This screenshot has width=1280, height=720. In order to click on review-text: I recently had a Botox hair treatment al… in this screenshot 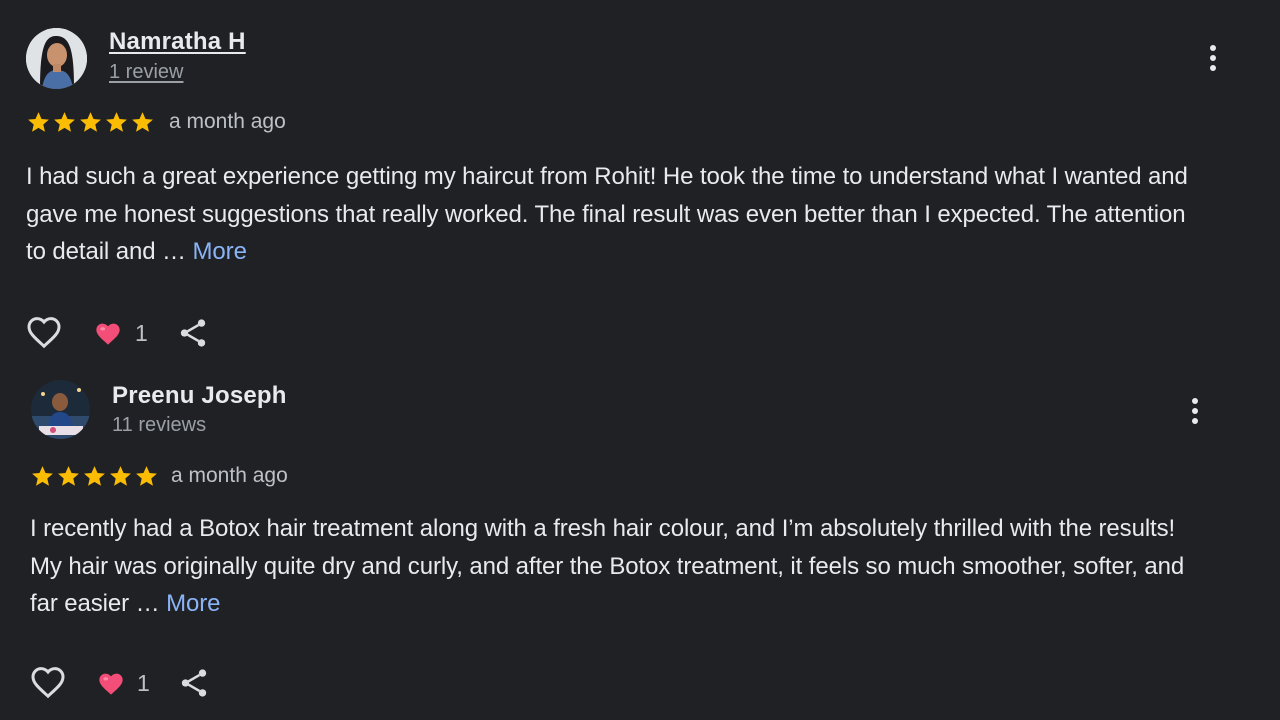, I will do `click(620, 566)`.